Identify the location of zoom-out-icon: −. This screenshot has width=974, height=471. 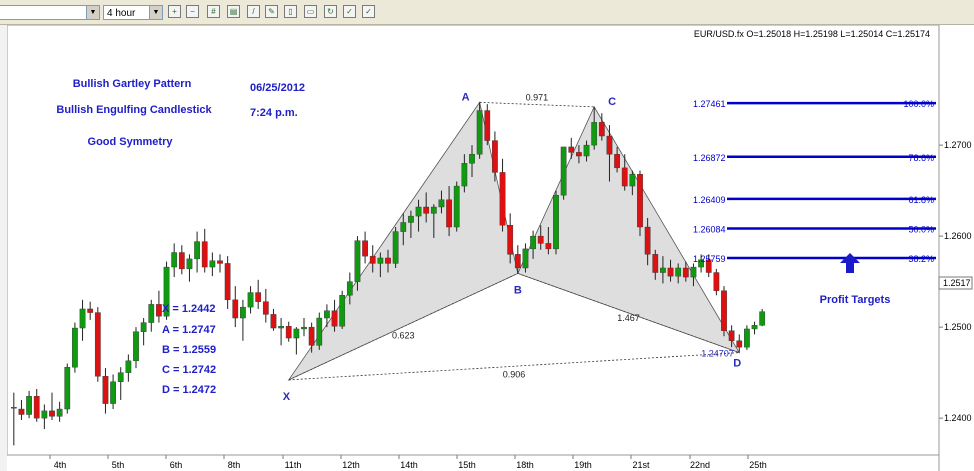
(192, 11).